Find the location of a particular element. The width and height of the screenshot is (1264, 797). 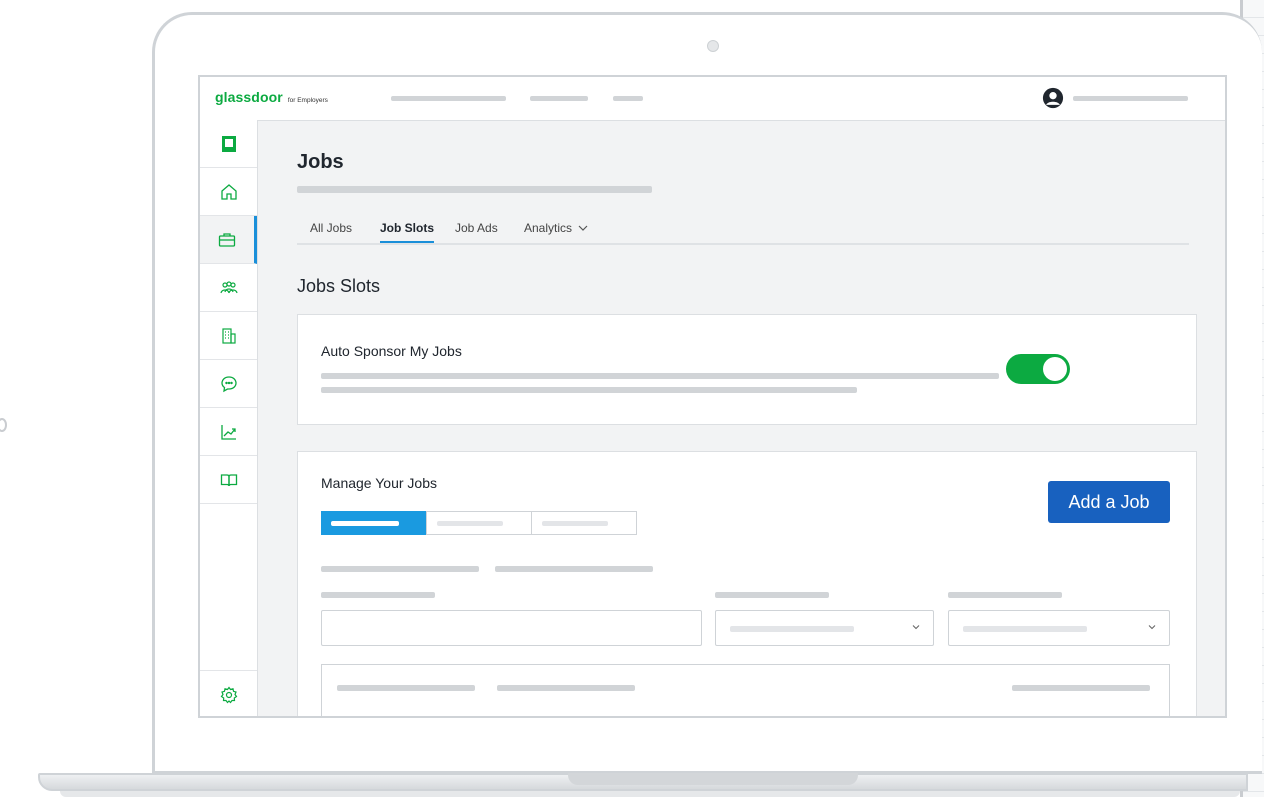

tab-job-ads: Job Ads is located at coordinates (476, 231).